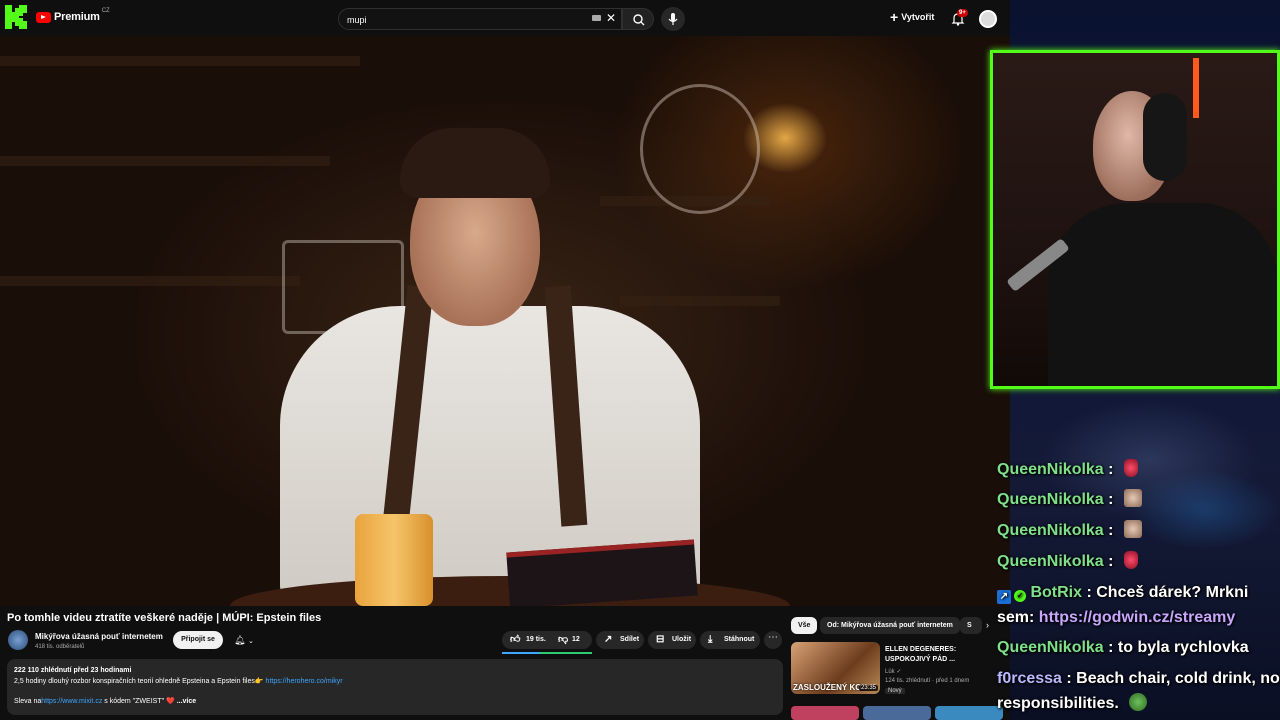  Describe the element at coordinates (611, 18) in the screenshot. I see `clear-icon: ✕` at that location.